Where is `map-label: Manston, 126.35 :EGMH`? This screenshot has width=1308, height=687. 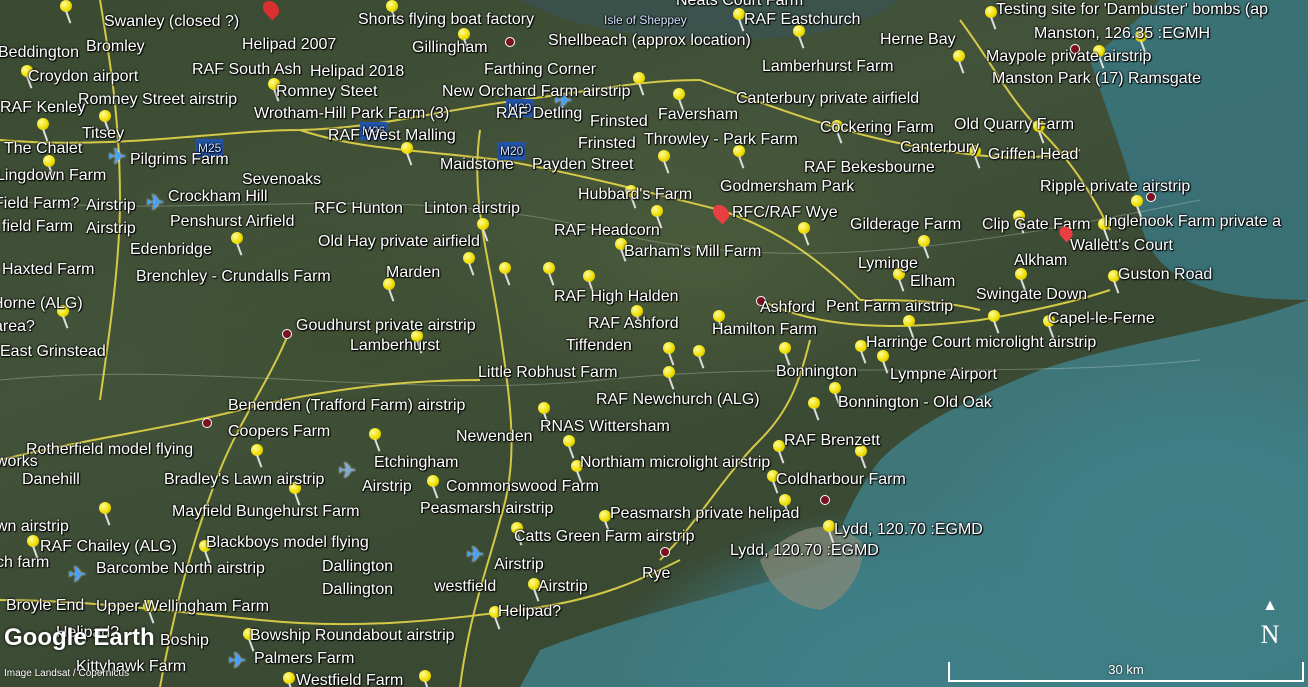 map-label: Manston, 126.35 :EGMH is located at coordinates (1122, 34).